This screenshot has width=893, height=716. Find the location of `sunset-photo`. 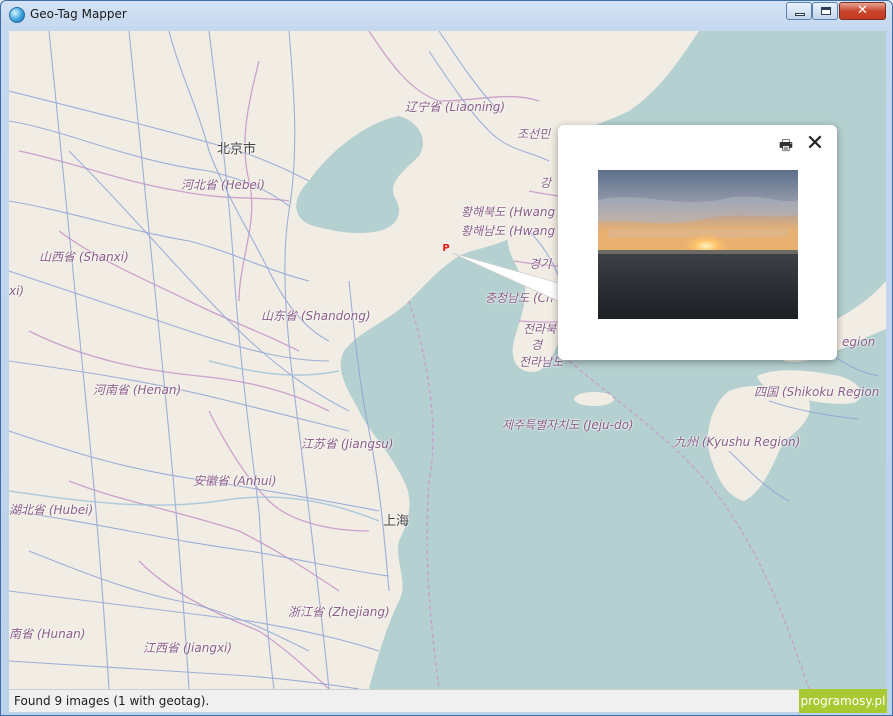

sunset-photo is located at coordinates (698, 244).